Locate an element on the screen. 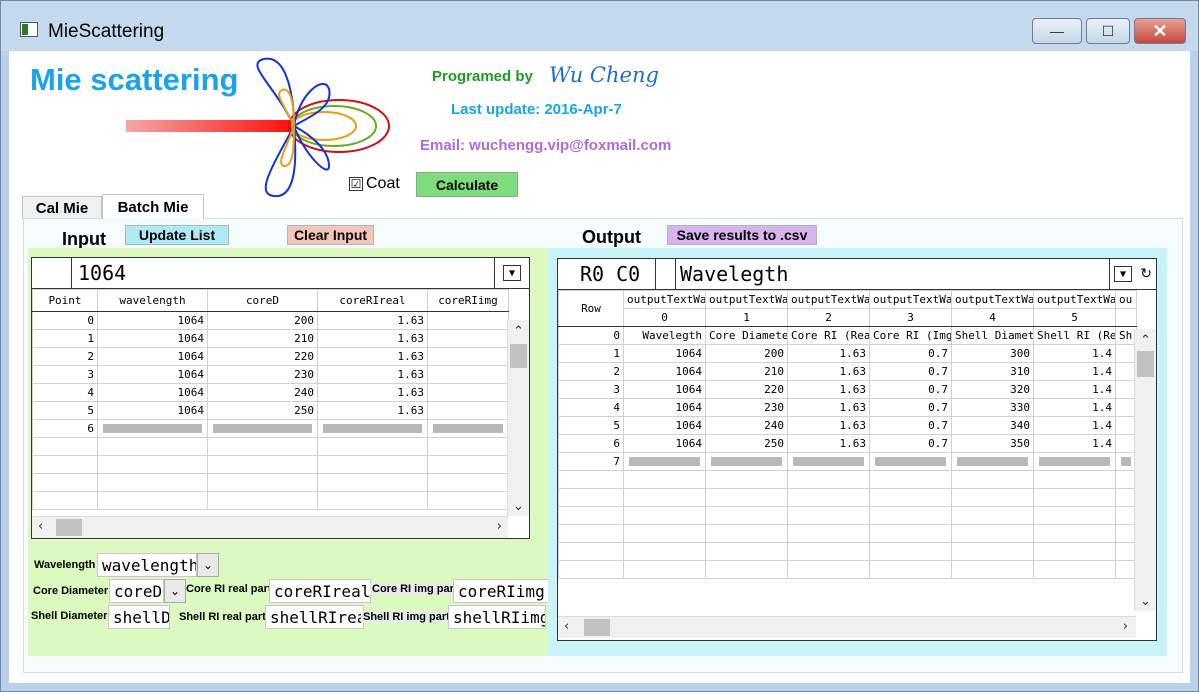  shell-diameter-combo: shellD is located at coordinates (139, 617).